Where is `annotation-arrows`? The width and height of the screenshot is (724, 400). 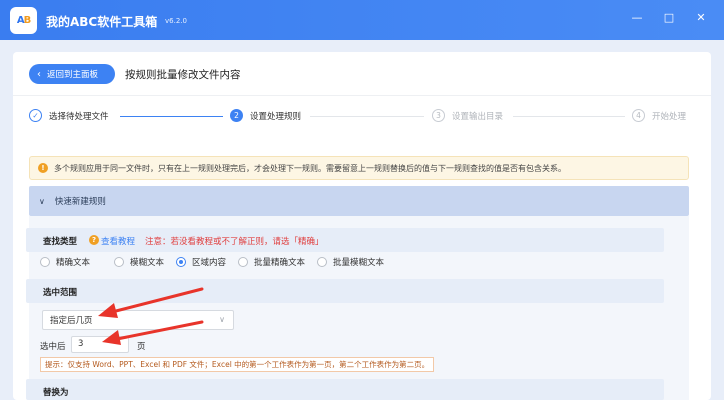
annotation-arrows is located at coordinates (151, 316).